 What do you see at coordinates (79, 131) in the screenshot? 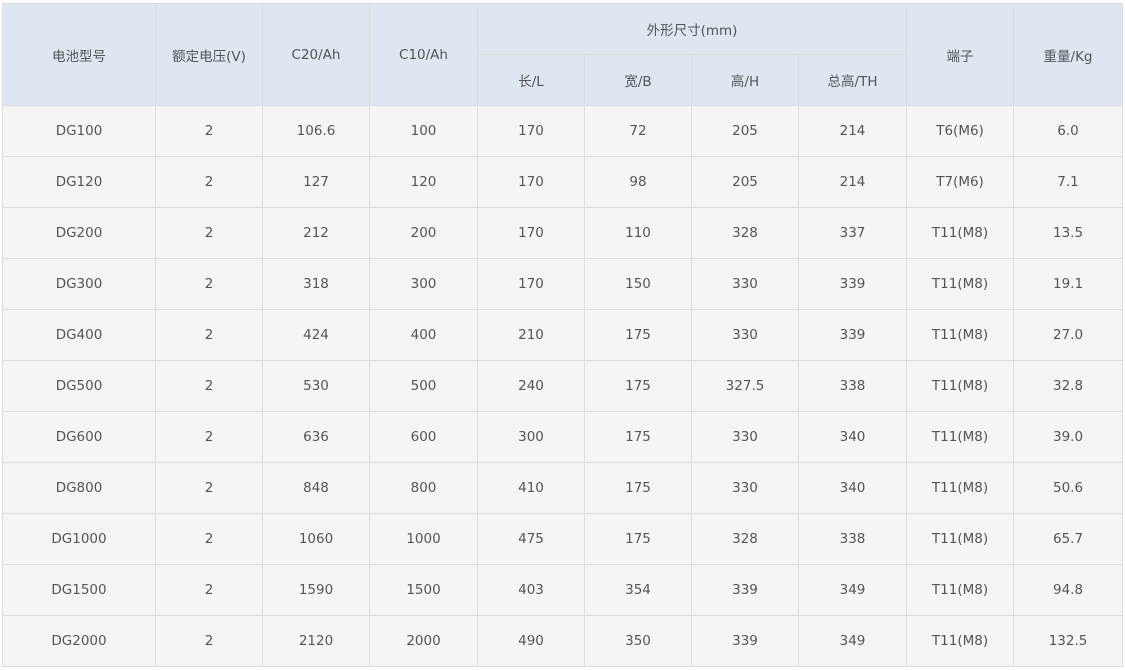
I see `cell-model: DG100` at bounding box center [79, 131].